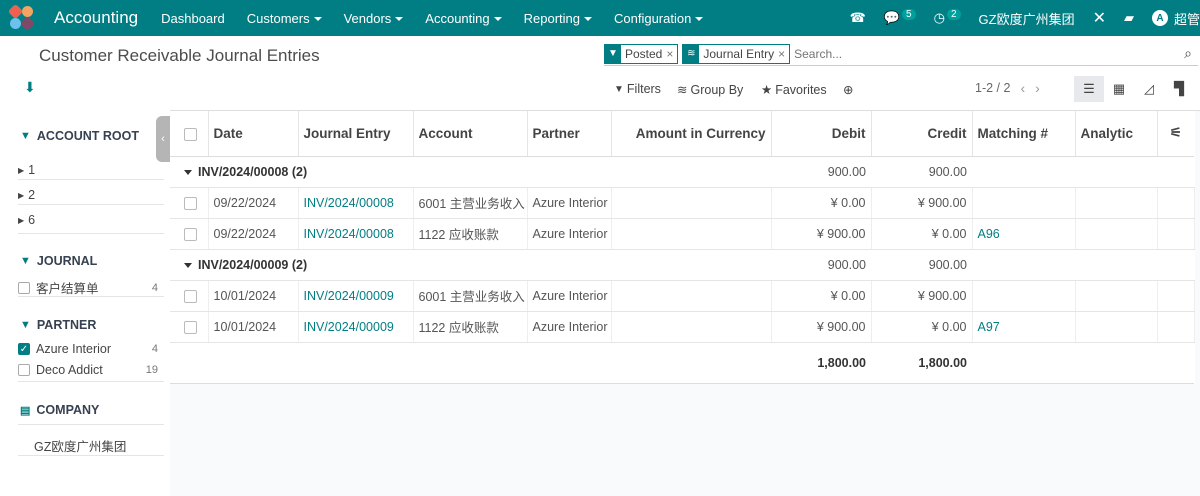  What do you see at coordinates (641, 53) in the screenshot?
I see `search-facet-posted: ▼ Posted ×` at bounding box center [641, 53].